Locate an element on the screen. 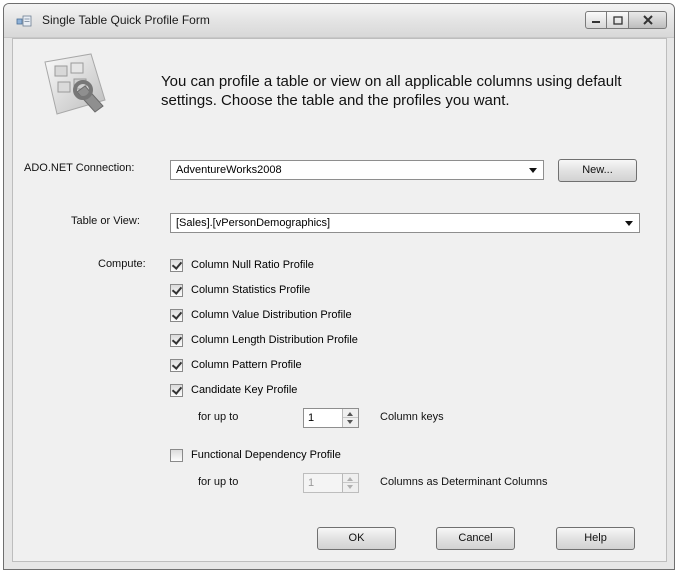 Image resolution: width=680 pixels, height=574 pixels. candidate-key-stepper: 1 is located at coordinates (331, 418).